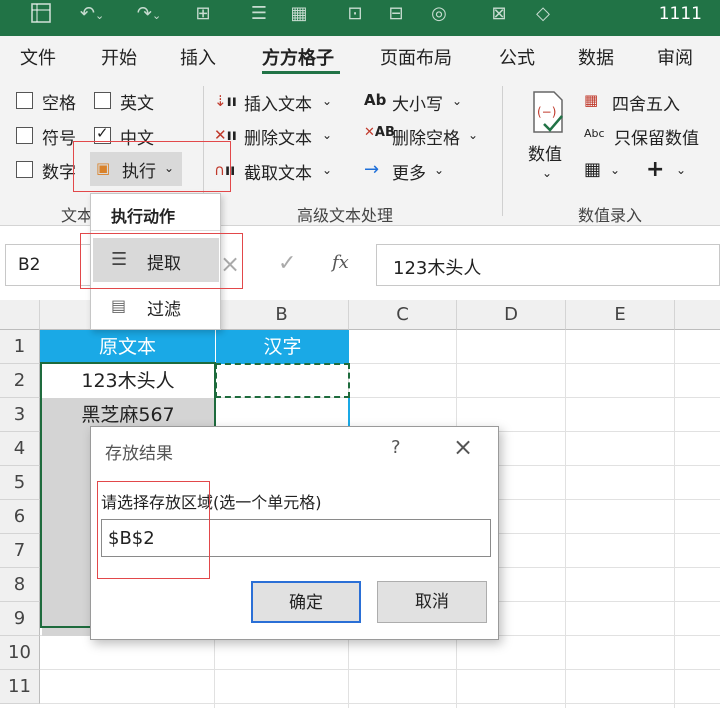 Image resolution: width=720 pixels, height=708 pixels. Describe the element at coordinates (439, 14) in the screenshot. I see `search-icon: ◎` at that location.